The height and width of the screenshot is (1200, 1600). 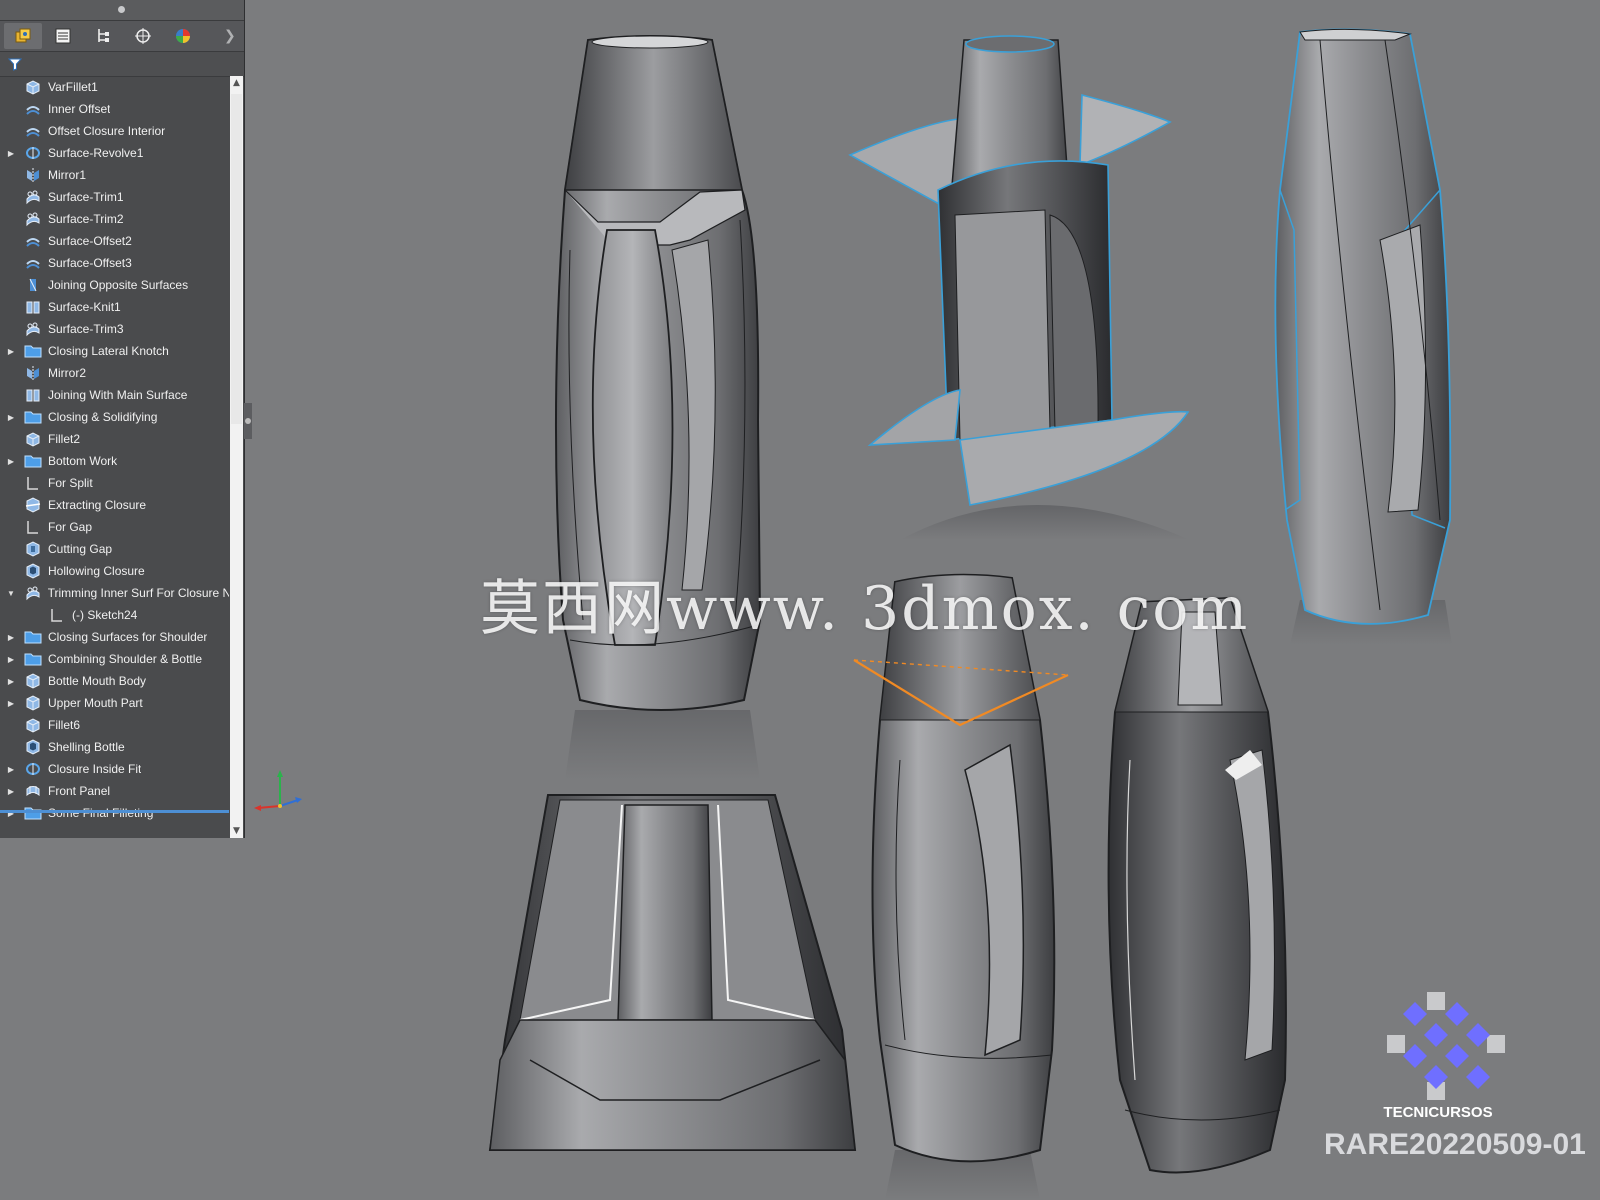 I want to click on rollback-bar, so click(x=114, y=811).